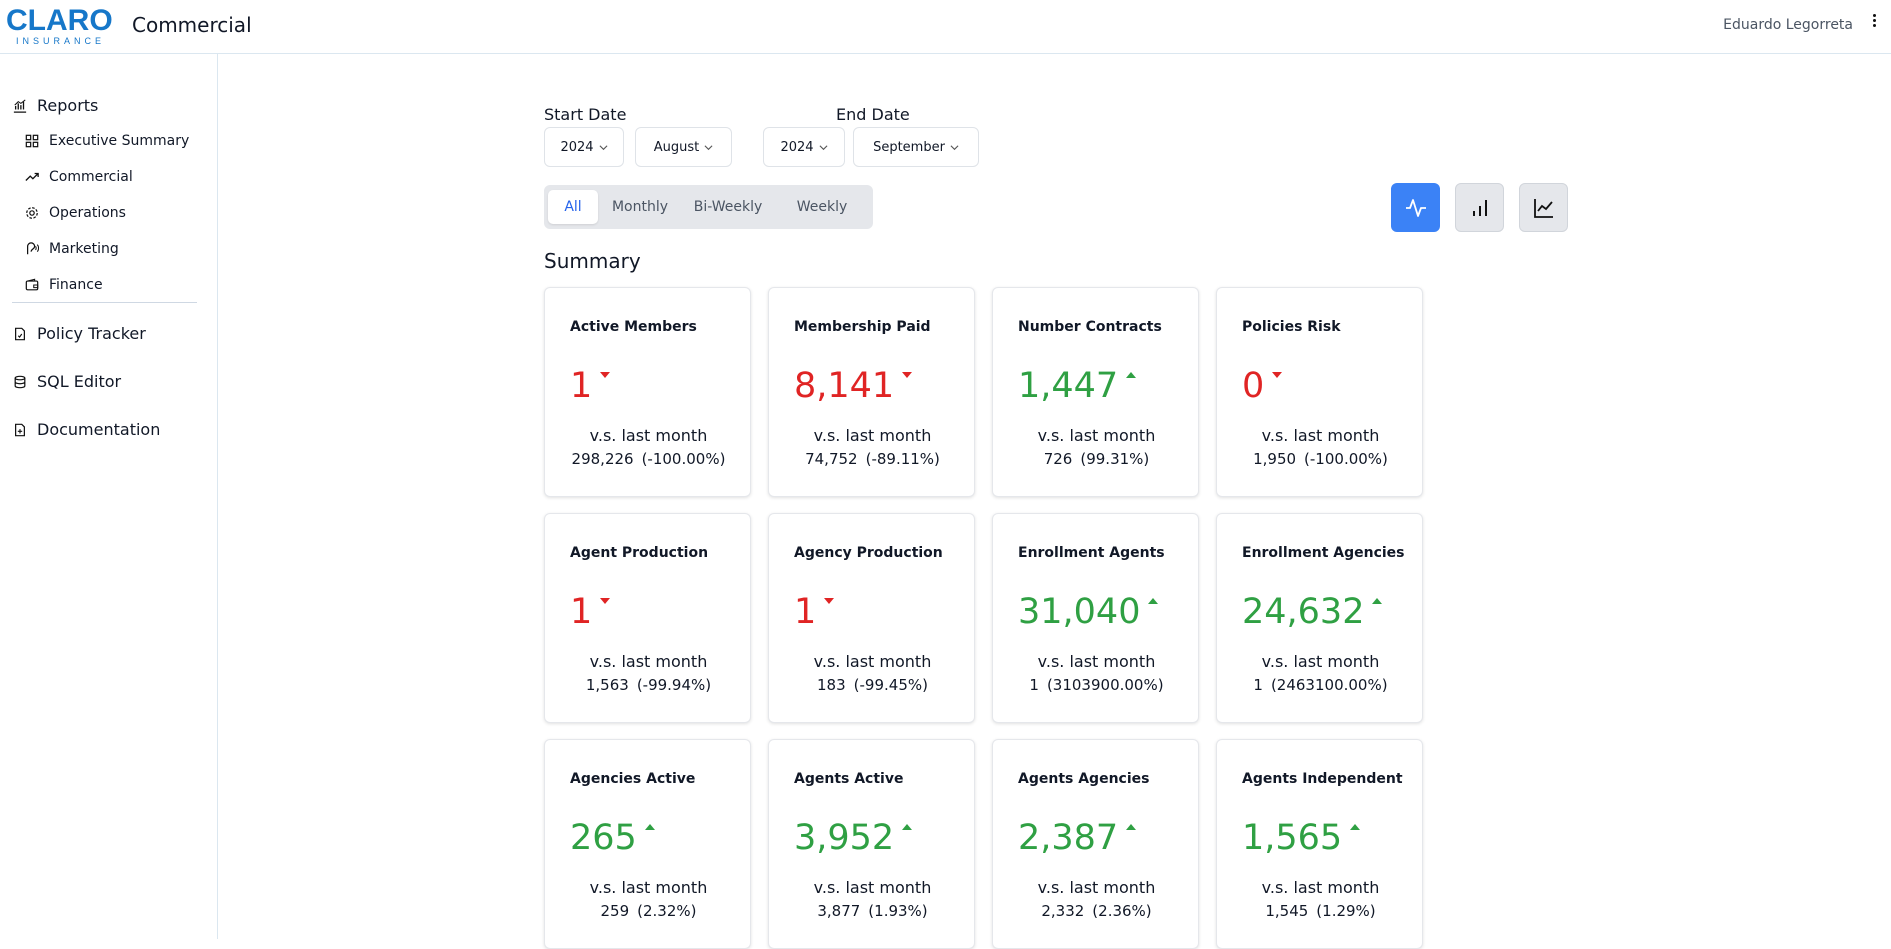 The image size is (1891, 949). I want to click on start-year-select: 2024, so click(584, 147).